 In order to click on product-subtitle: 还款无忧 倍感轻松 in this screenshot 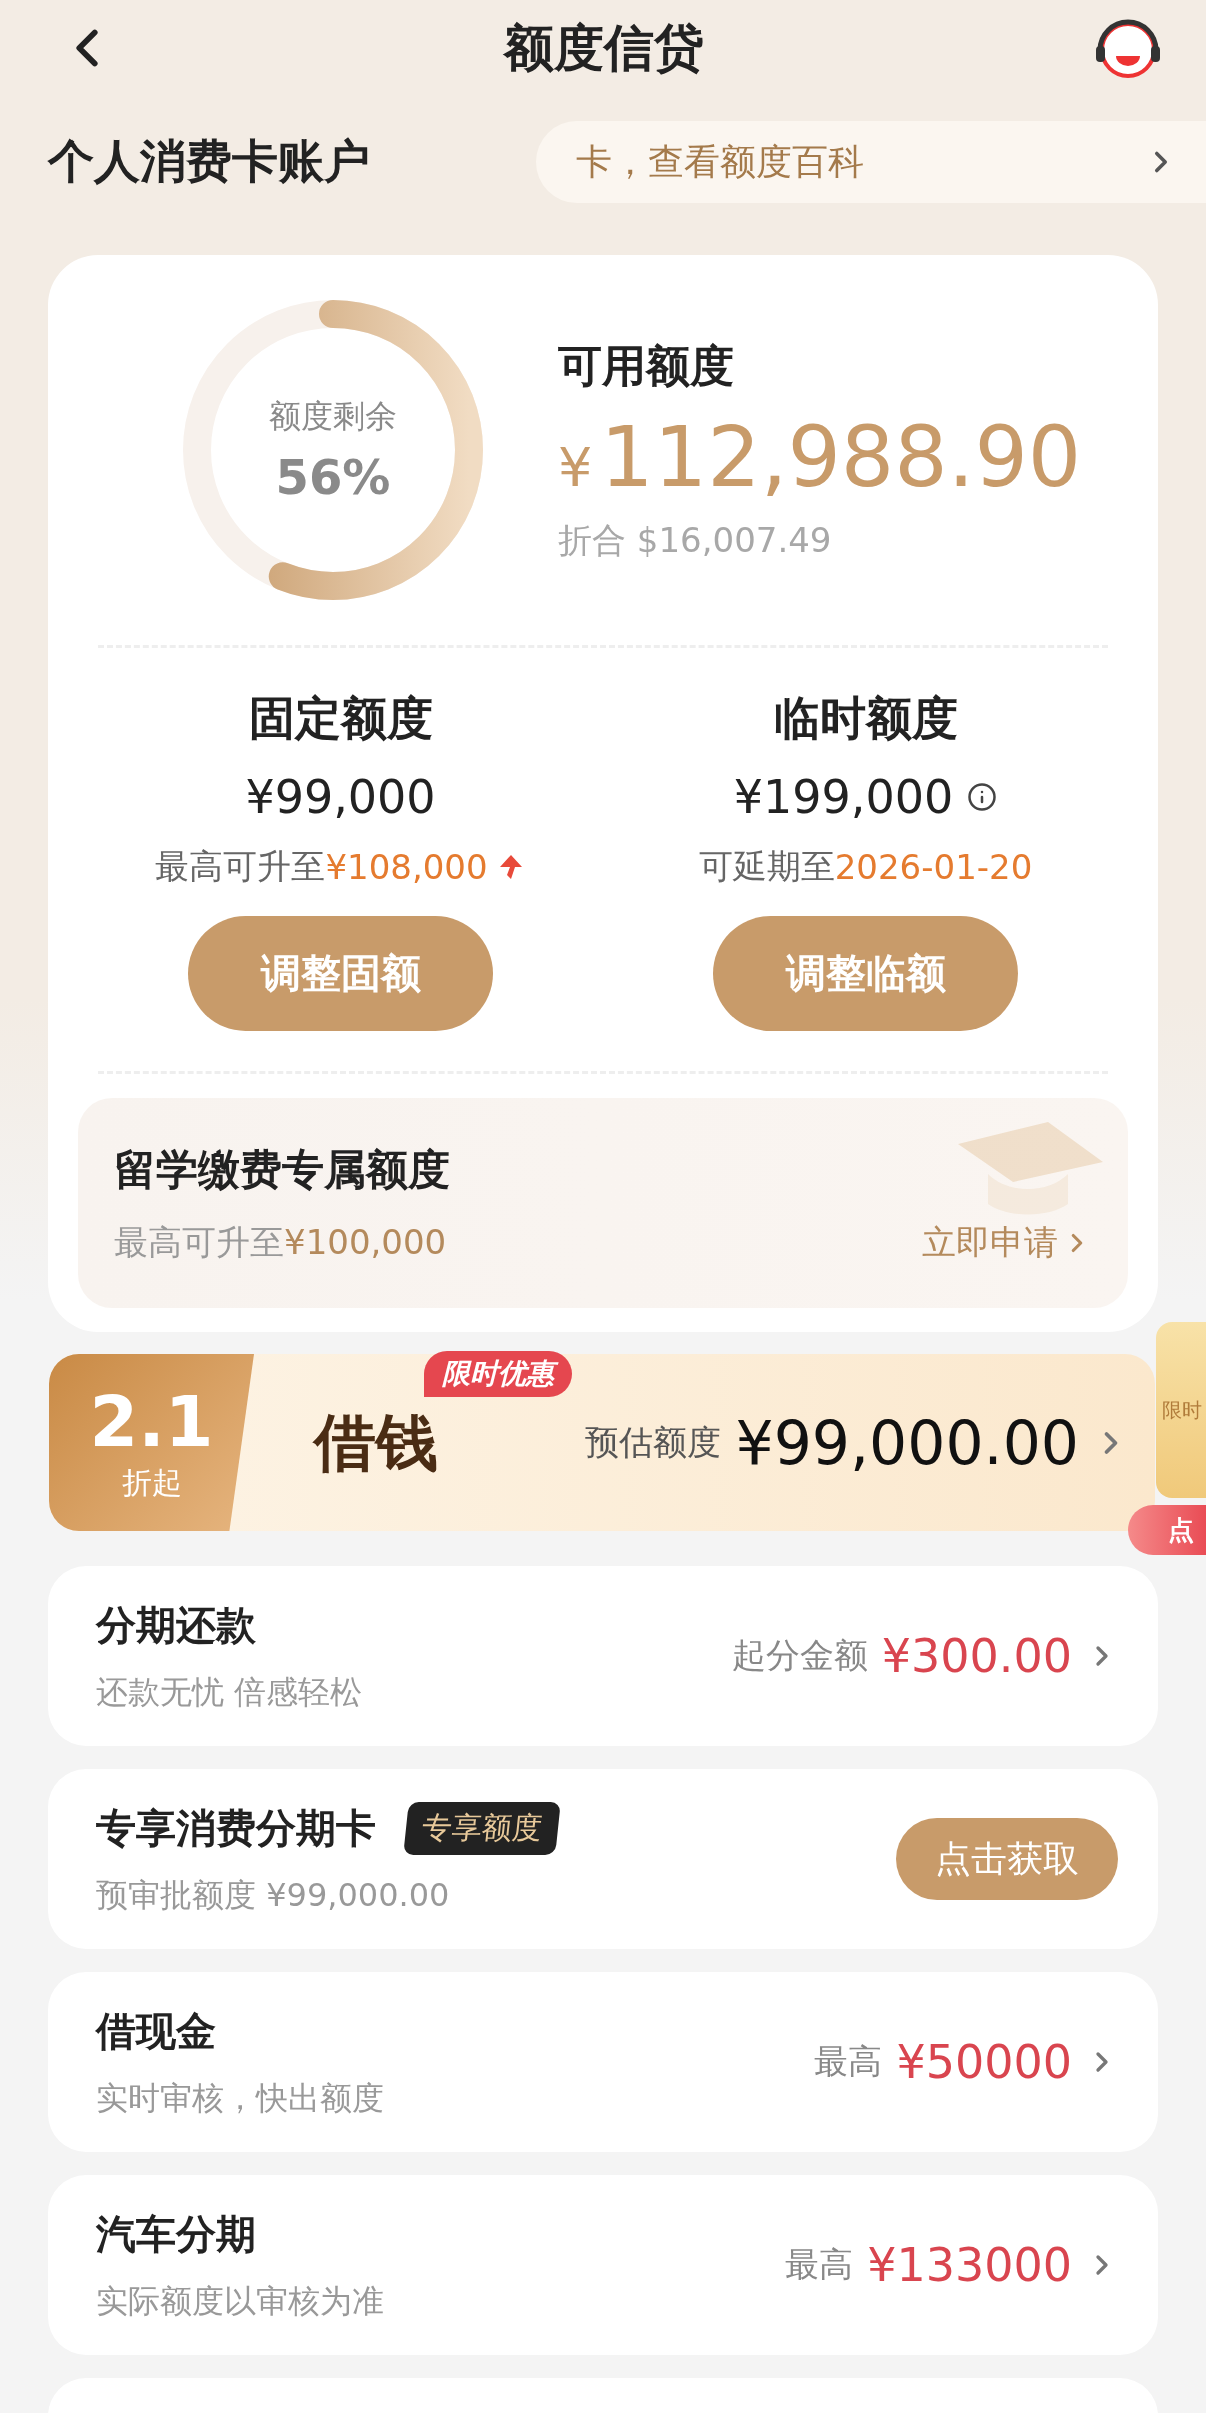, I will do `click(229, 1692)`.